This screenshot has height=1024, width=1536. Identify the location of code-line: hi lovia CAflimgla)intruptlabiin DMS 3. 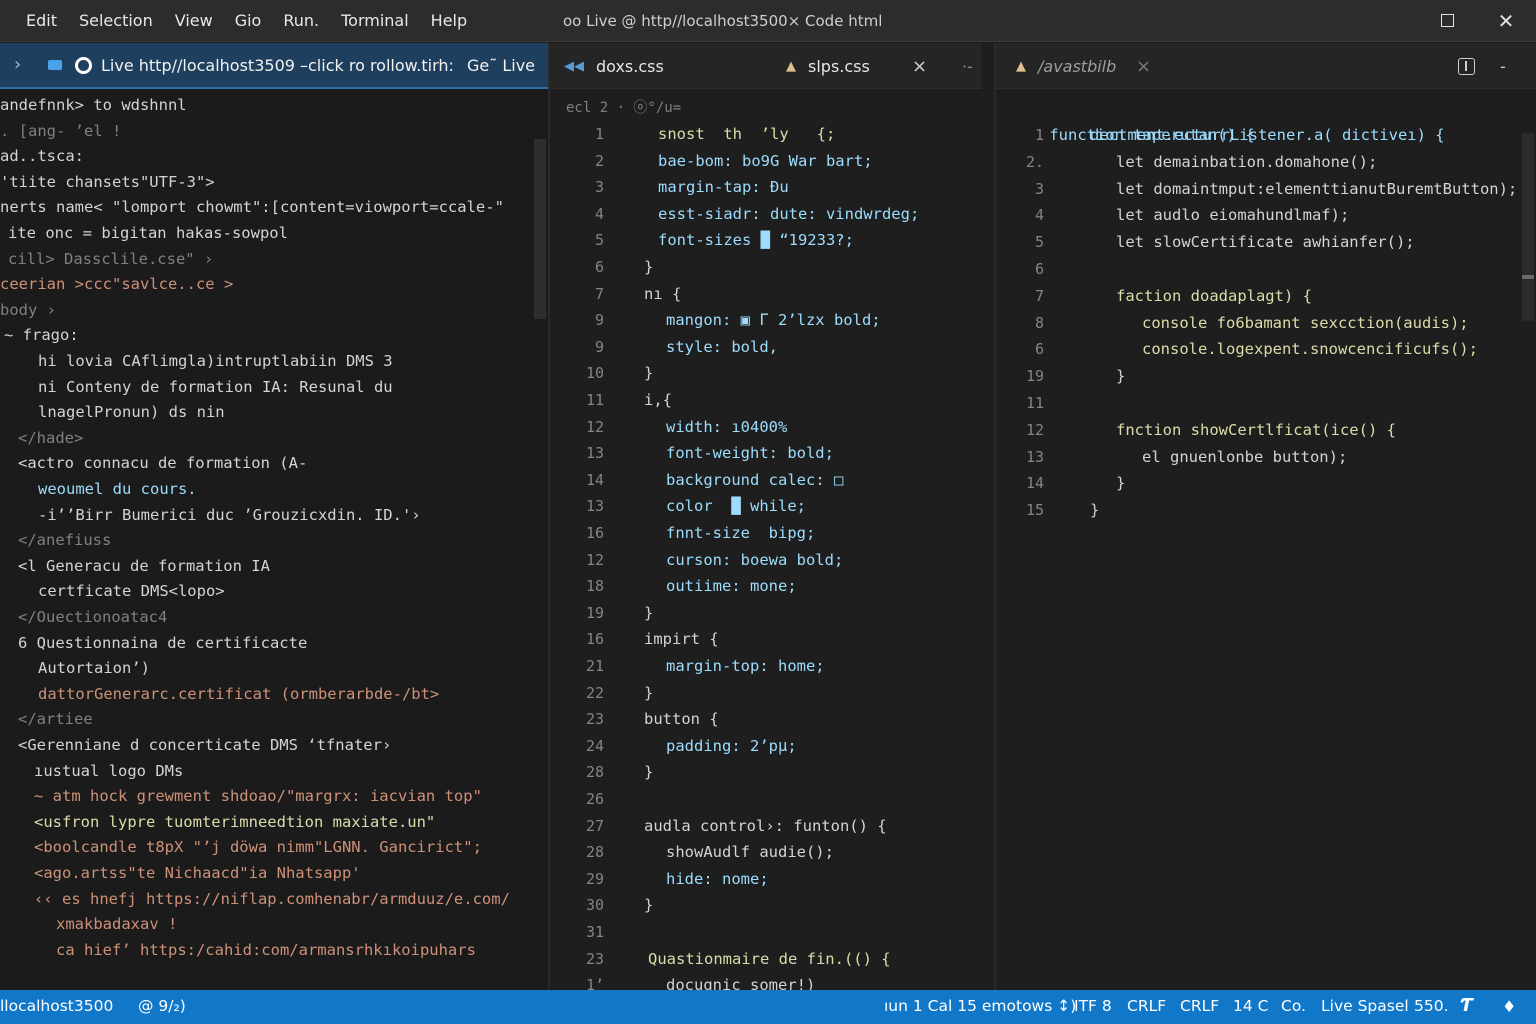
(215, 362).